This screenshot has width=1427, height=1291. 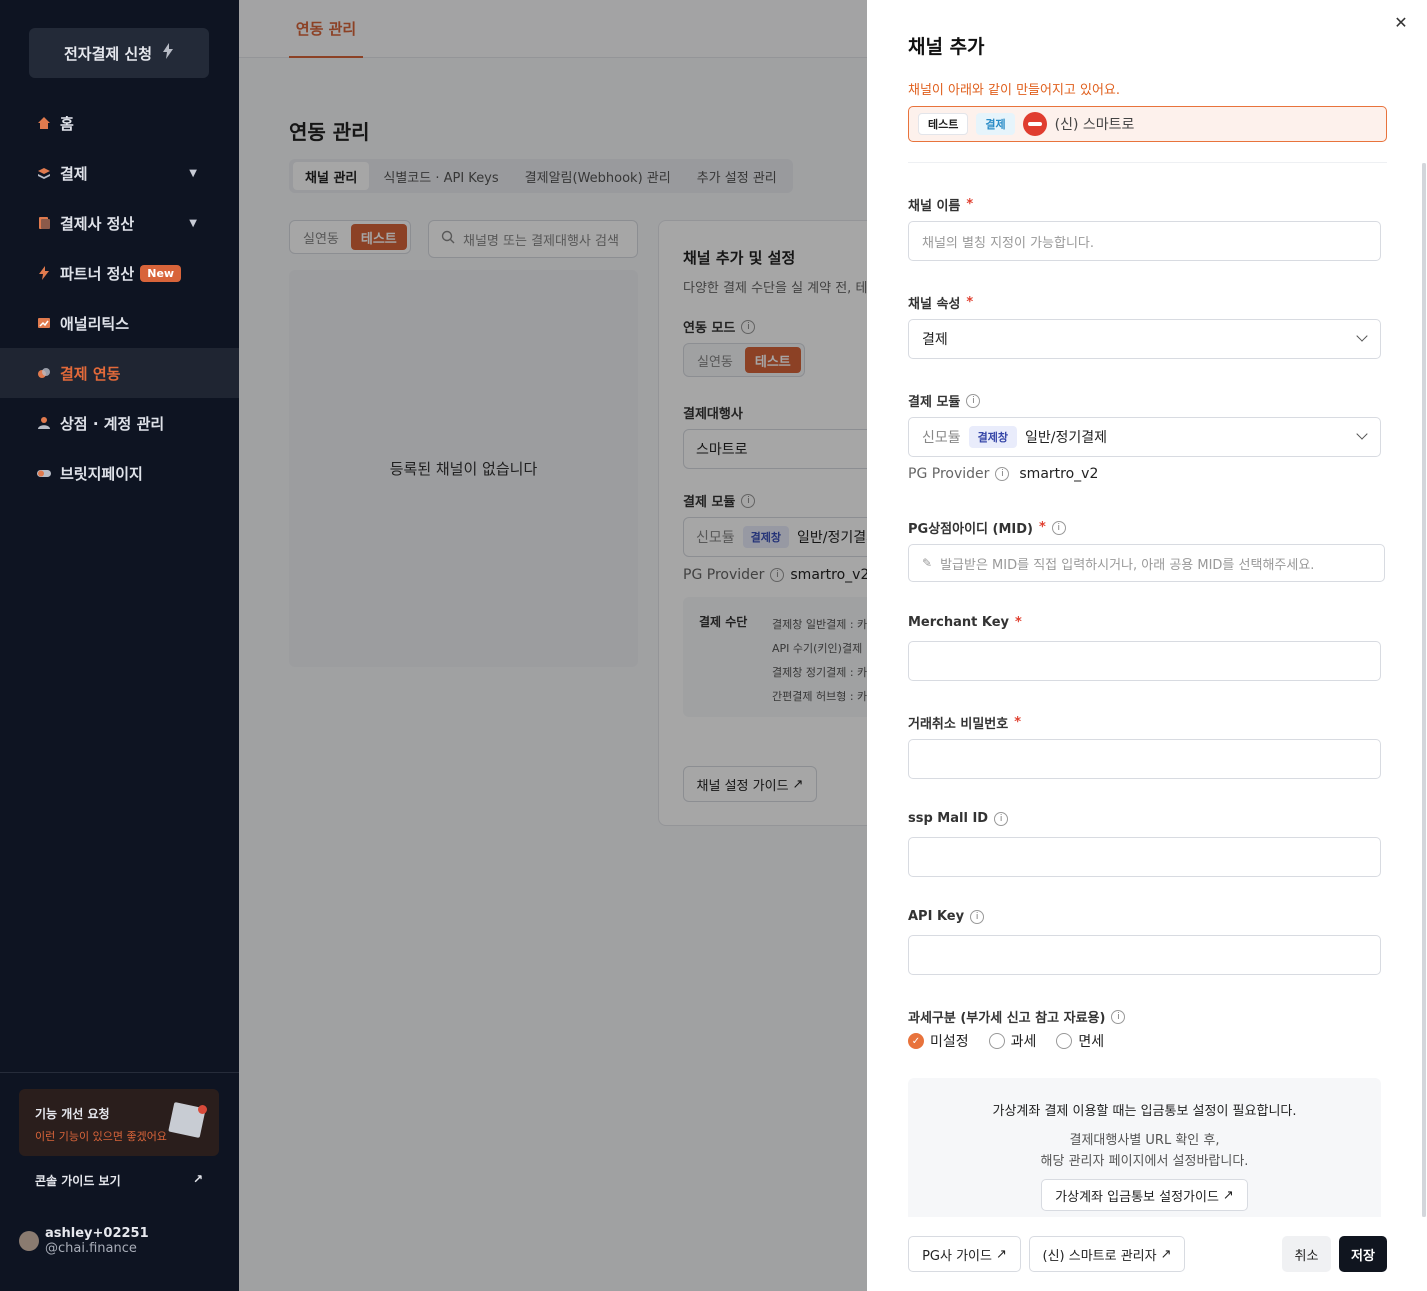 I want to click on pg-admin-label: (신) 스마트로 관리자, so click(x=1099, y=1256).